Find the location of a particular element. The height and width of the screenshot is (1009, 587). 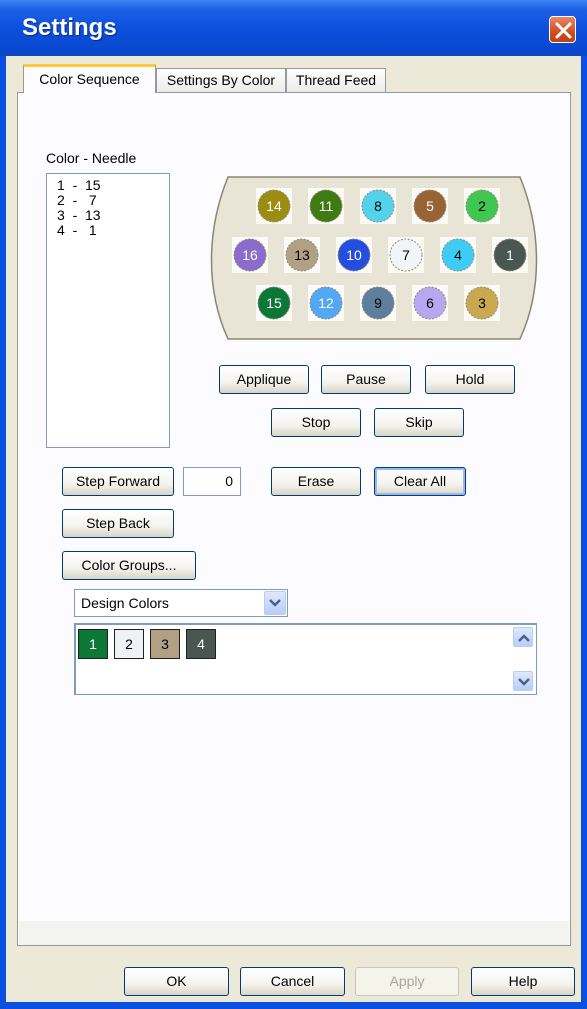

needle-label: 1 is located at coordinates (510, 255).